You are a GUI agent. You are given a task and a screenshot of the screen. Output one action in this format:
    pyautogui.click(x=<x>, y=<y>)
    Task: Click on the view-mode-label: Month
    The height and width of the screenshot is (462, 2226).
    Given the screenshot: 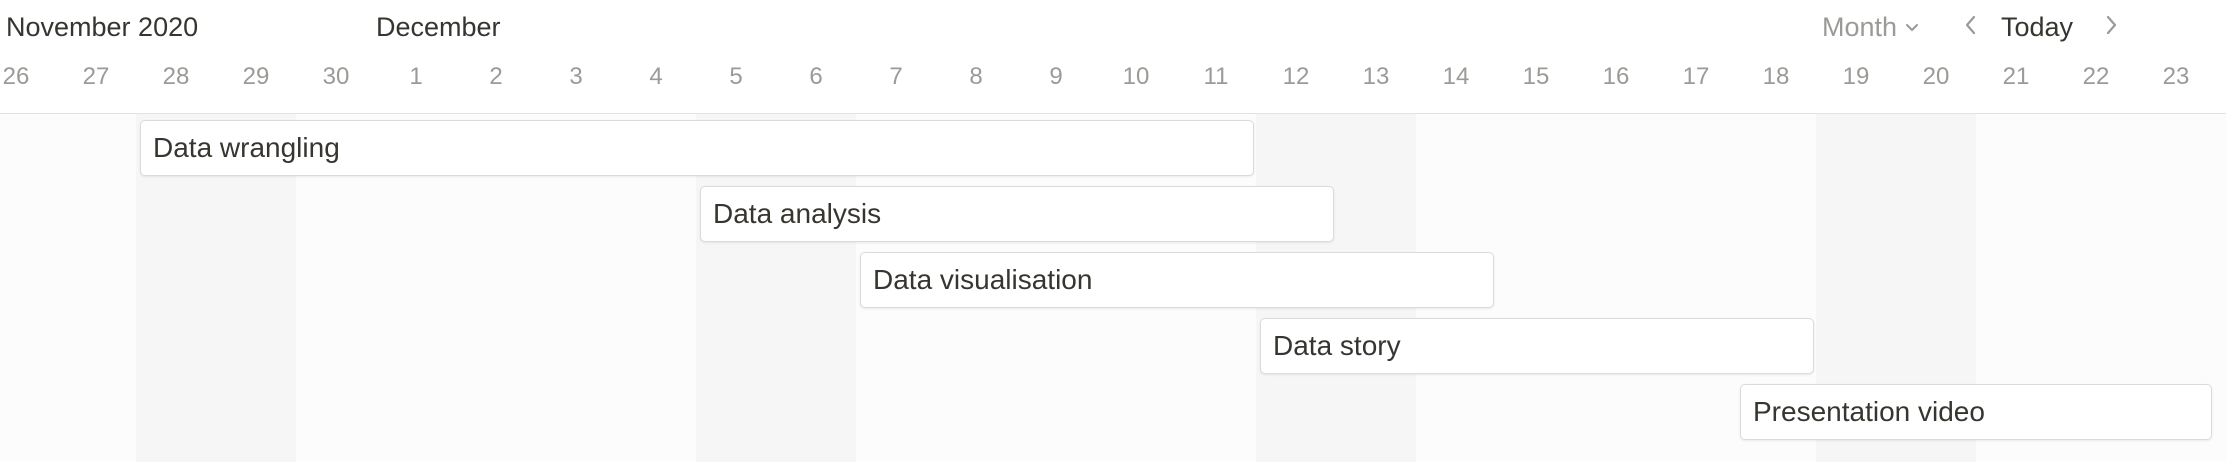 What is the action you would take?
    pyautogui.click(x=1860, y=26)
    